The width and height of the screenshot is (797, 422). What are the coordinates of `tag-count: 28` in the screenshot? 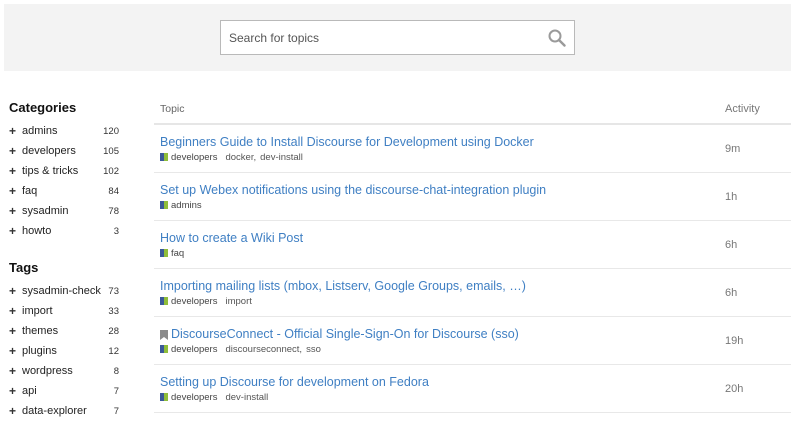 It's located at (113, 331).